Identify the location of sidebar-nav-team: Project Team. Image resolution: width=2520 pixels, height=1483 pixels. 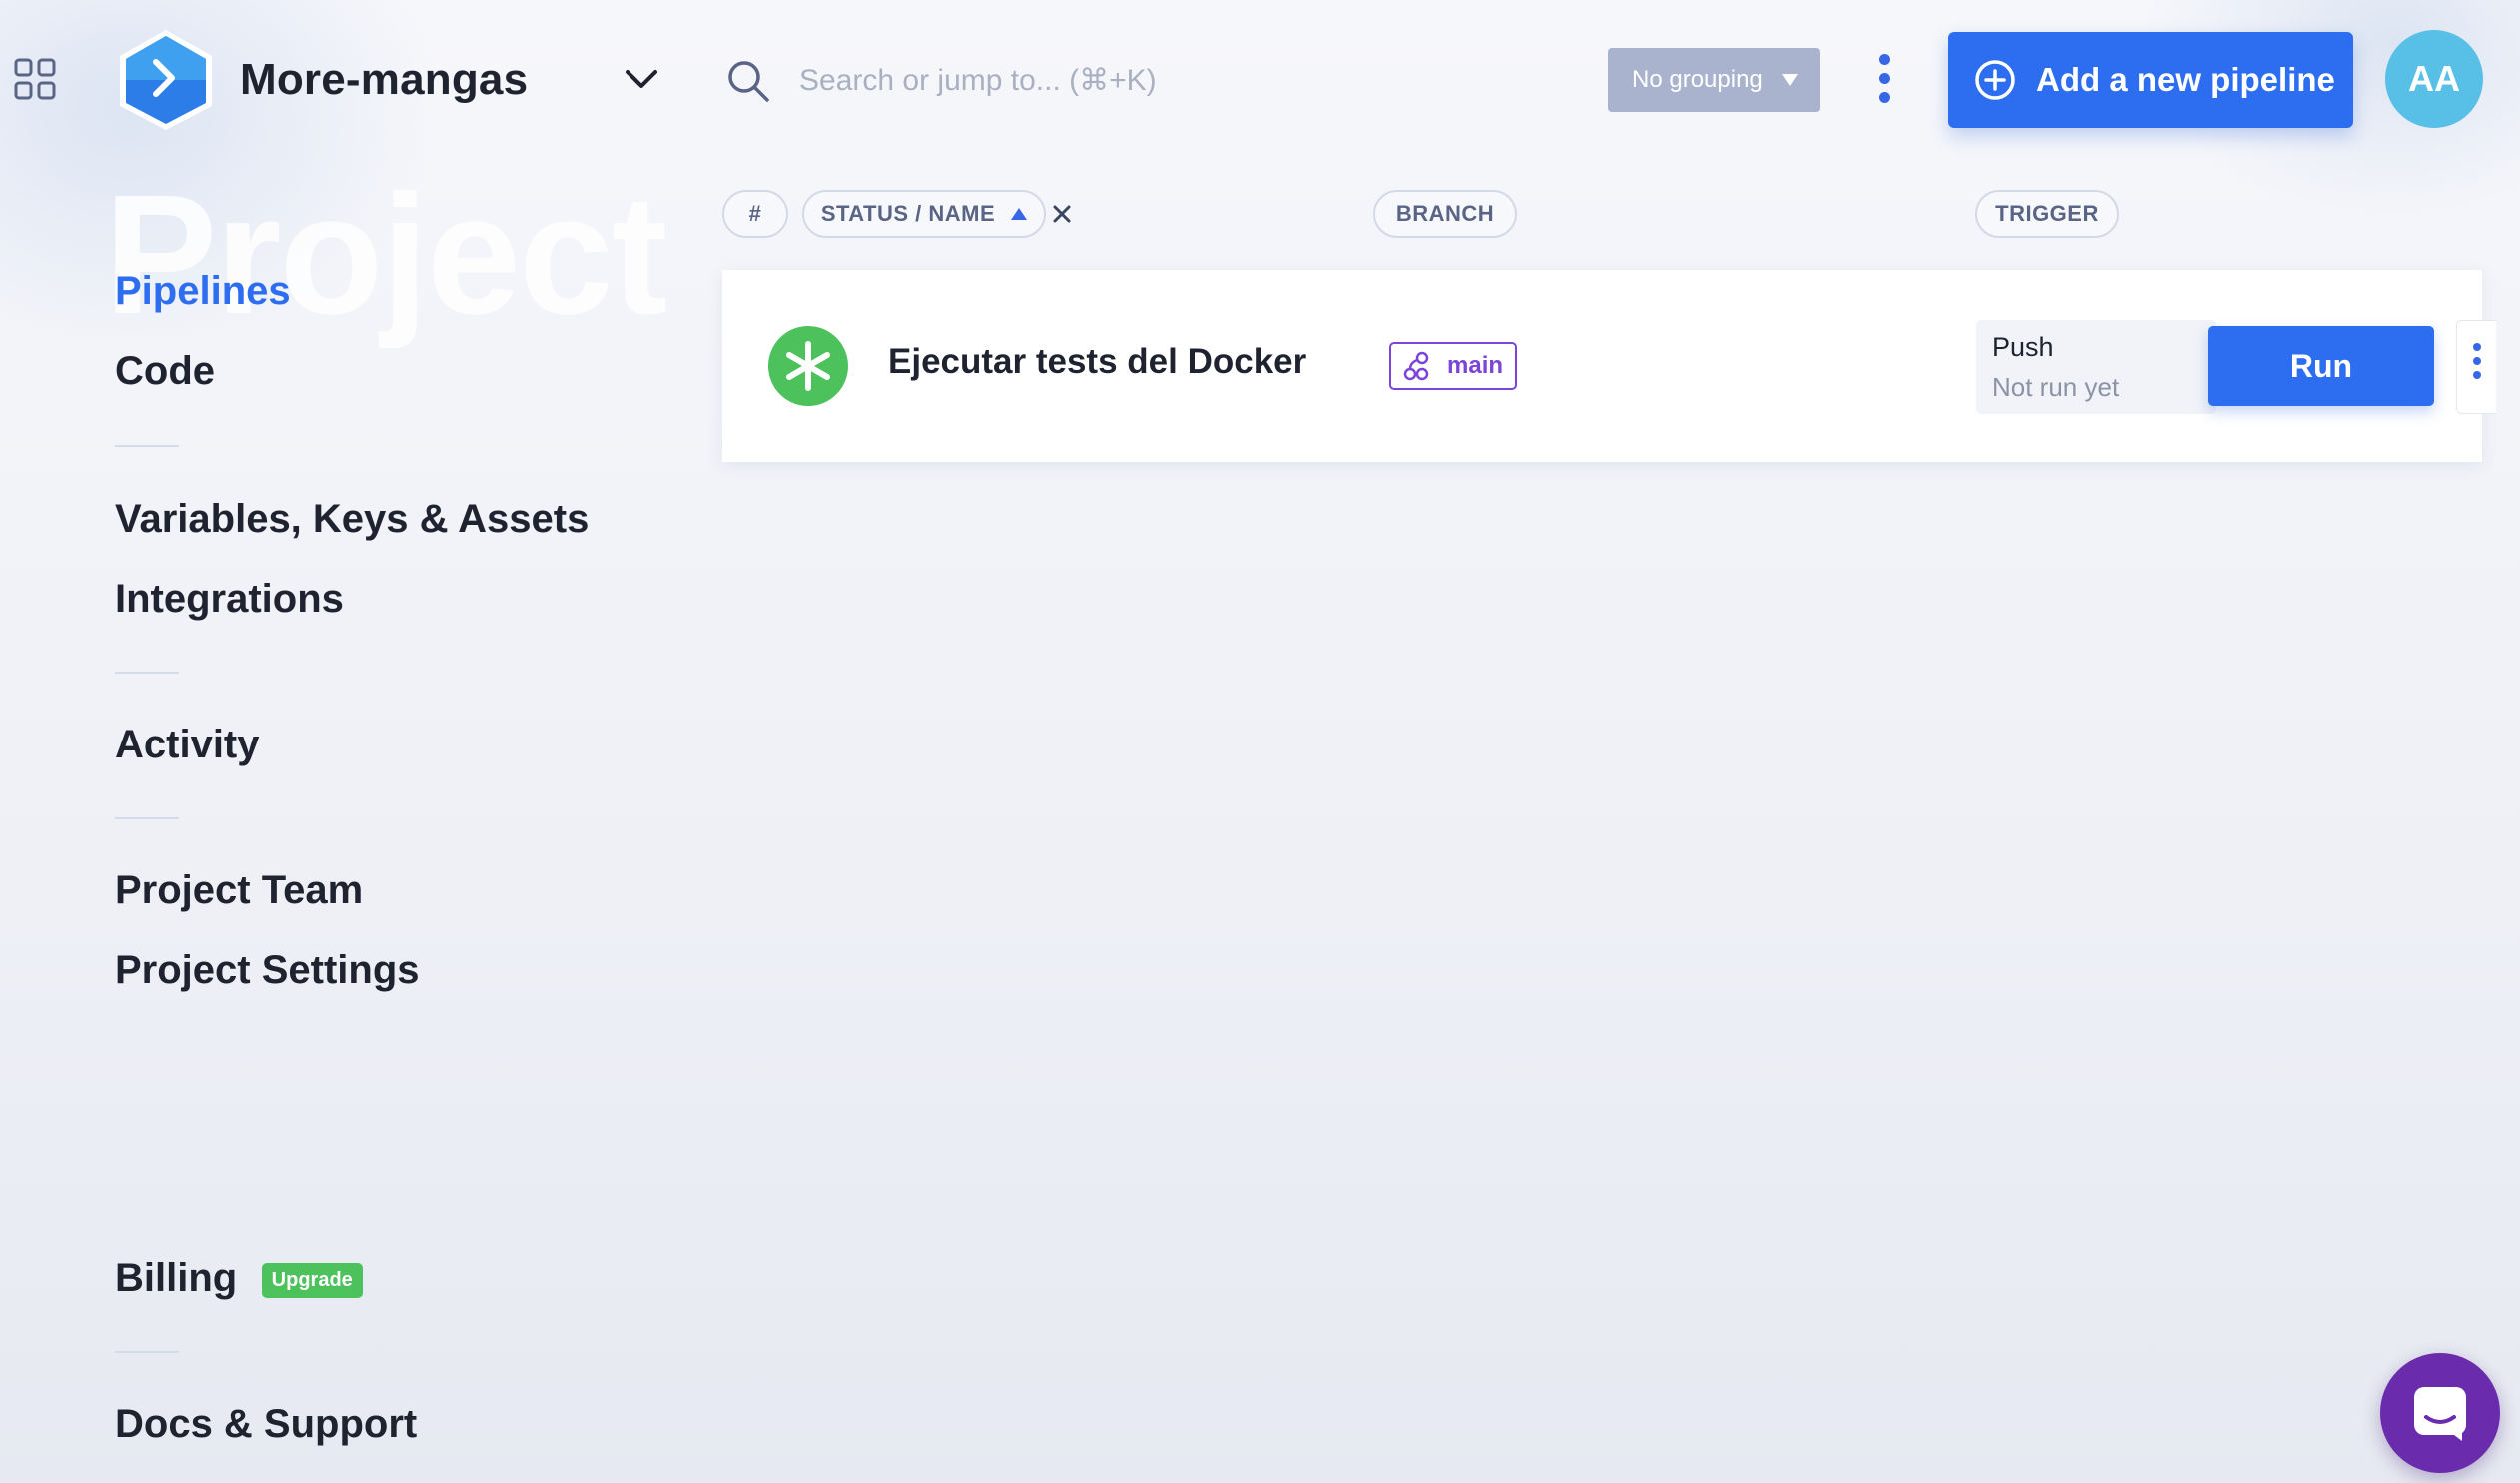
(239, 890).